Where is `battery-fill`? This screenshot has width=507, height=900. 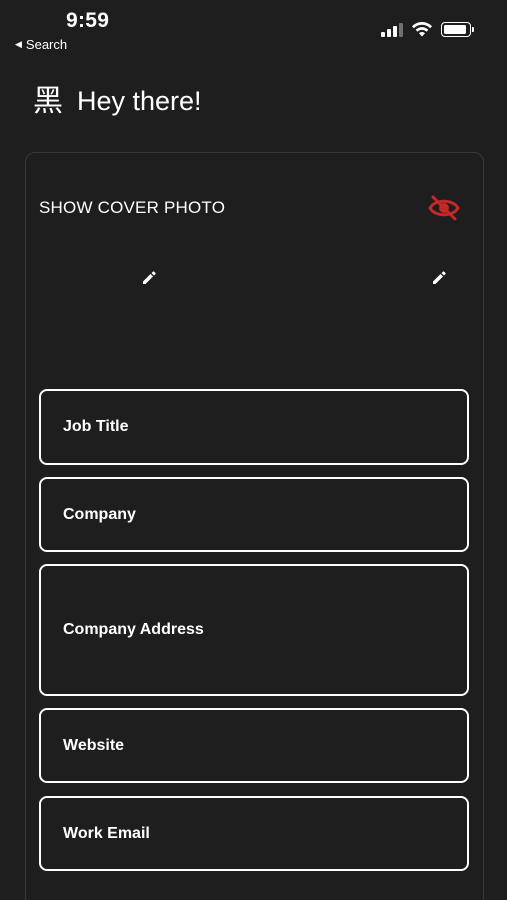
battery-fill is located at coordinates (455, 29).